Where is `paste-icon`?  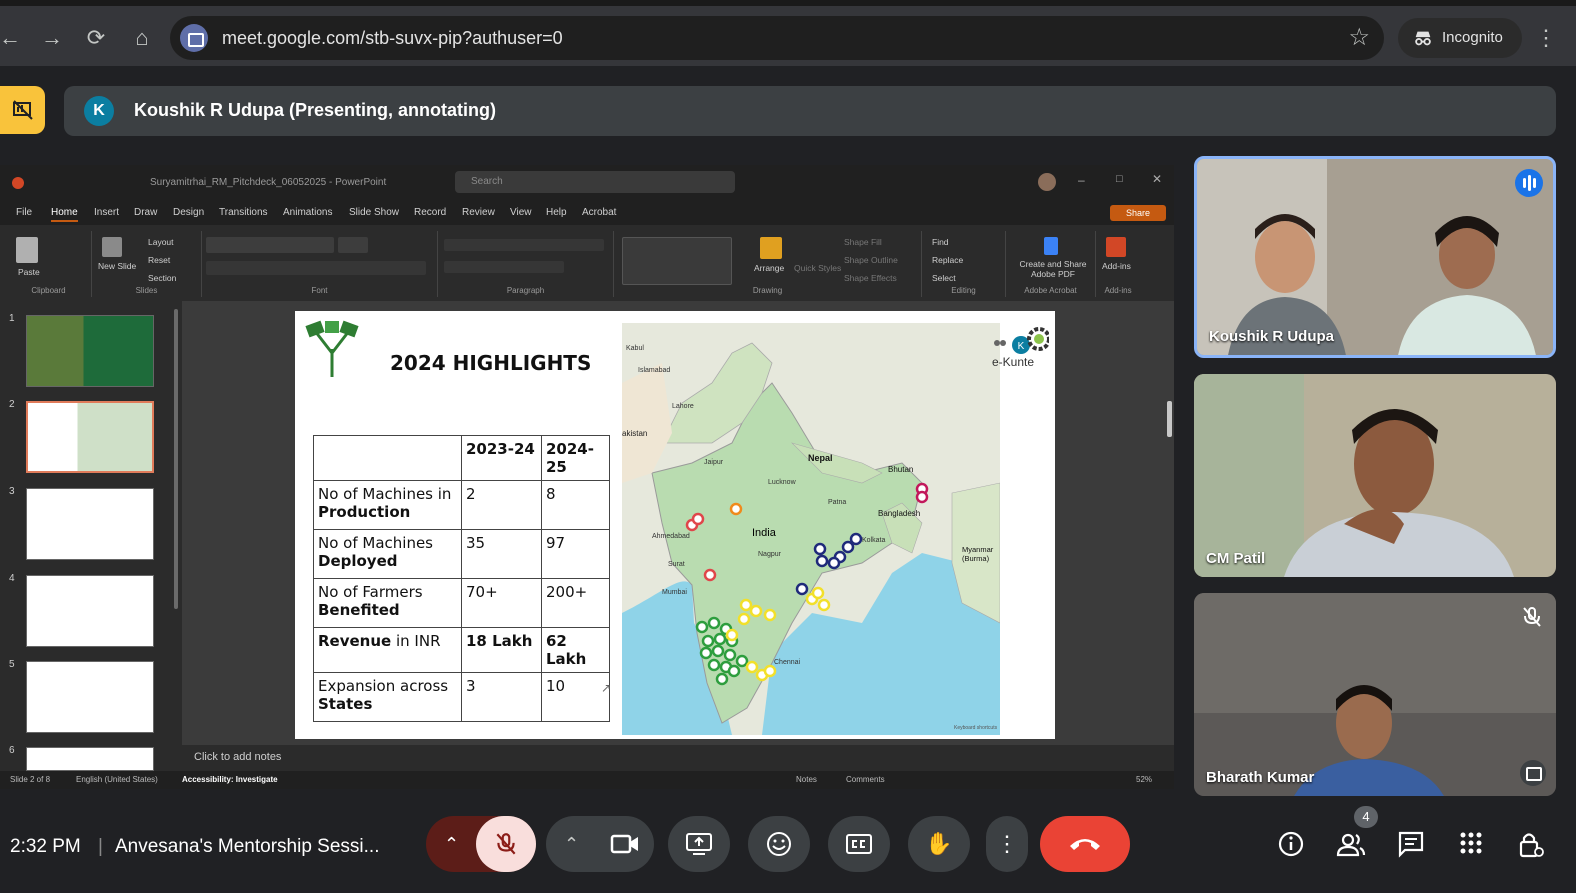
paste-icon is located at coordinates (27, 250).